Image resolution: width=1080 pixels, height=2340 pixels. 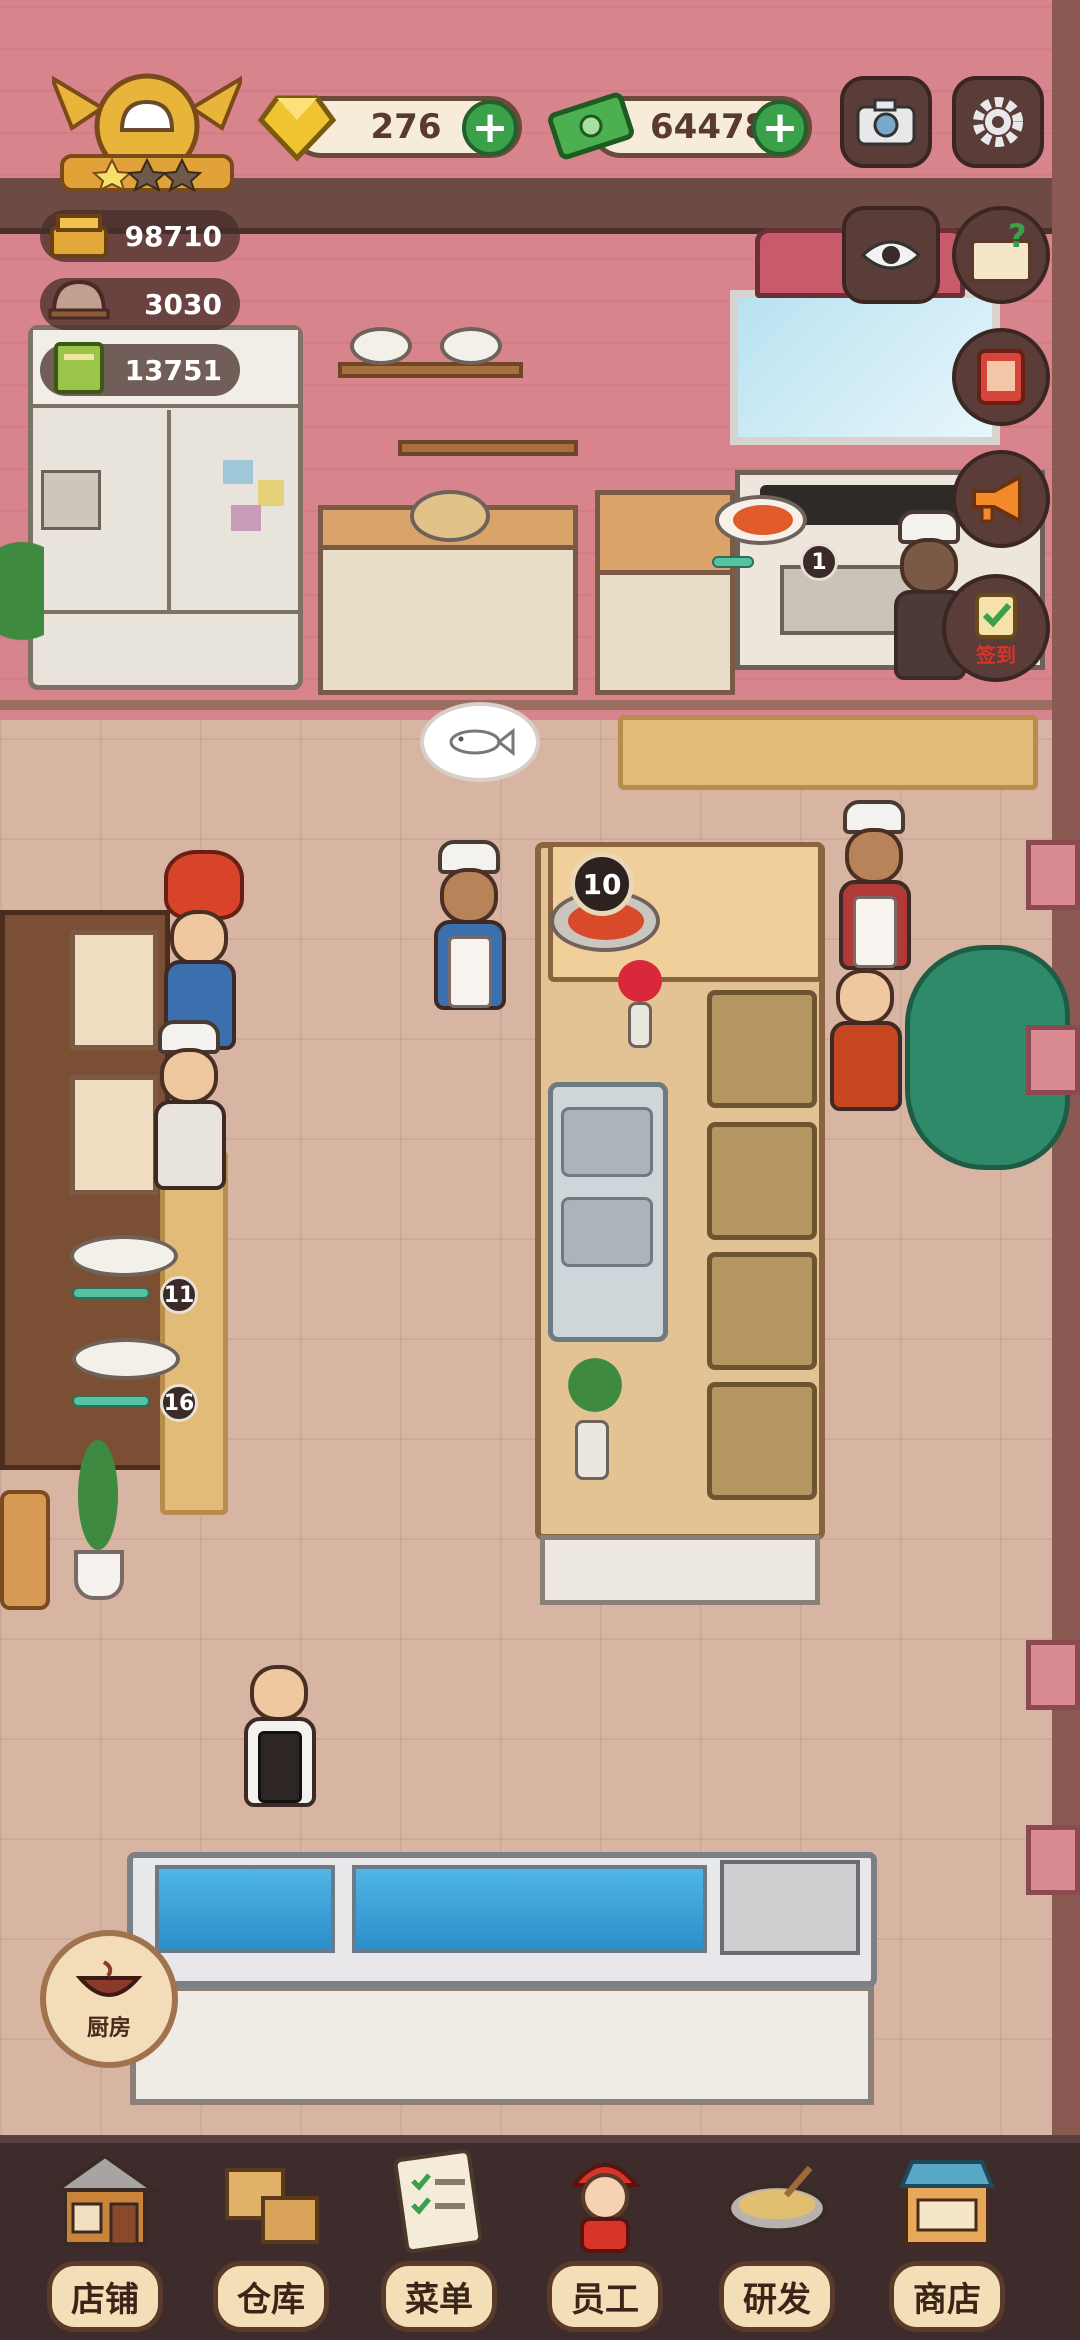 What do you see at coordinates (450, 516) in the screenshot?
I see `fruit-bowl` at bounding box center [450, 516].